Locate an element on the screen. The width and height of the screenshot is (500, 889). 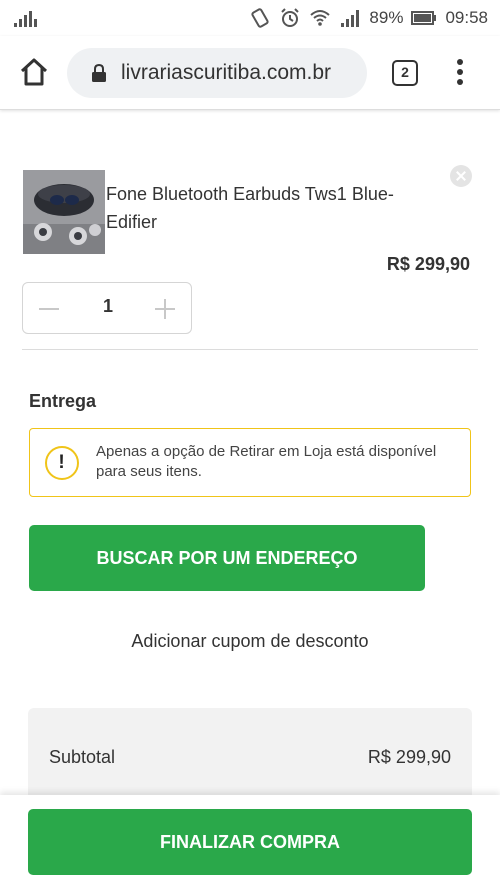
warning-icon: ! is located at coordinates (62, 463).